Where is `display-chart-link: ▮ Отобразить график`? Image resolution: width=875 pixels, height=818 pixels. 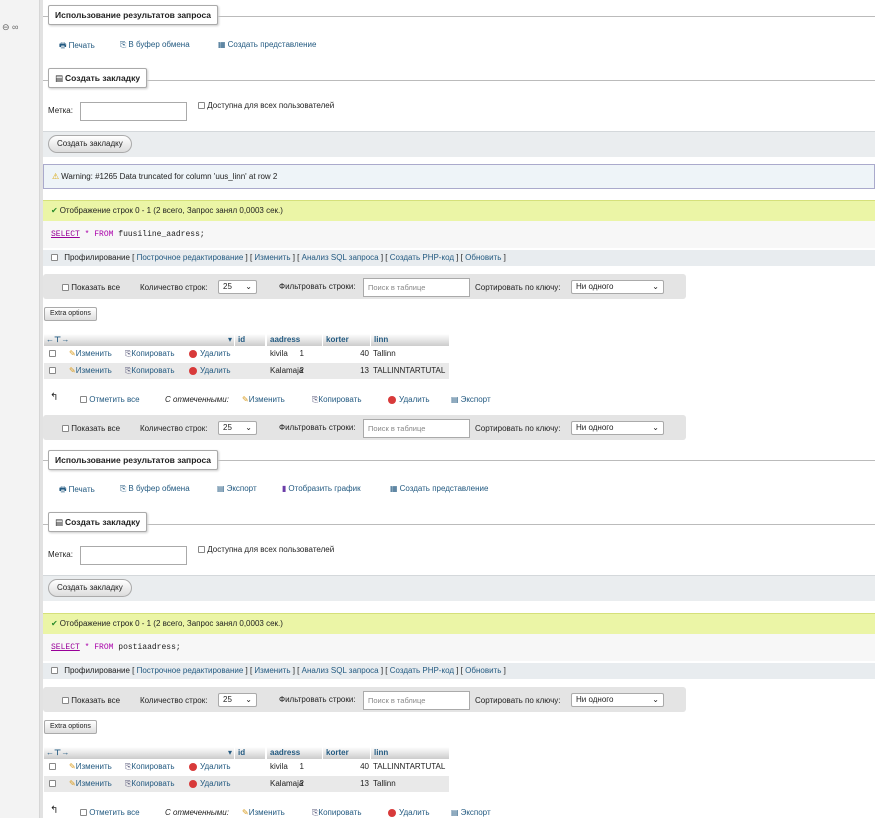 display-chart-link: ▮ Отобразить график is located at coordinates (321, 488).